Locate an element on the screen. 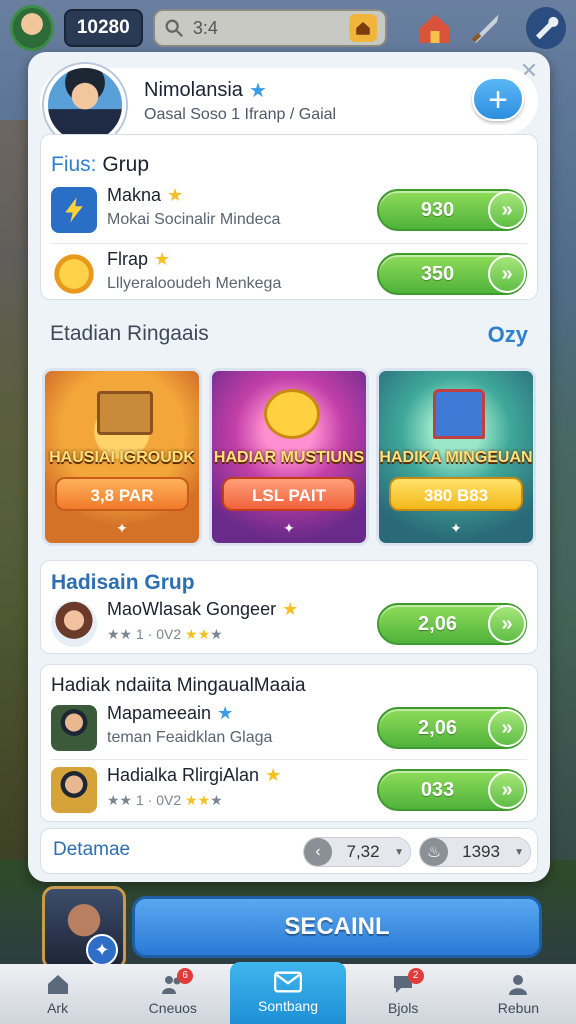 The image size is (576, 1024). row-subtitle: teman Feaidklan Glaga is located at coordinates (190, 737).